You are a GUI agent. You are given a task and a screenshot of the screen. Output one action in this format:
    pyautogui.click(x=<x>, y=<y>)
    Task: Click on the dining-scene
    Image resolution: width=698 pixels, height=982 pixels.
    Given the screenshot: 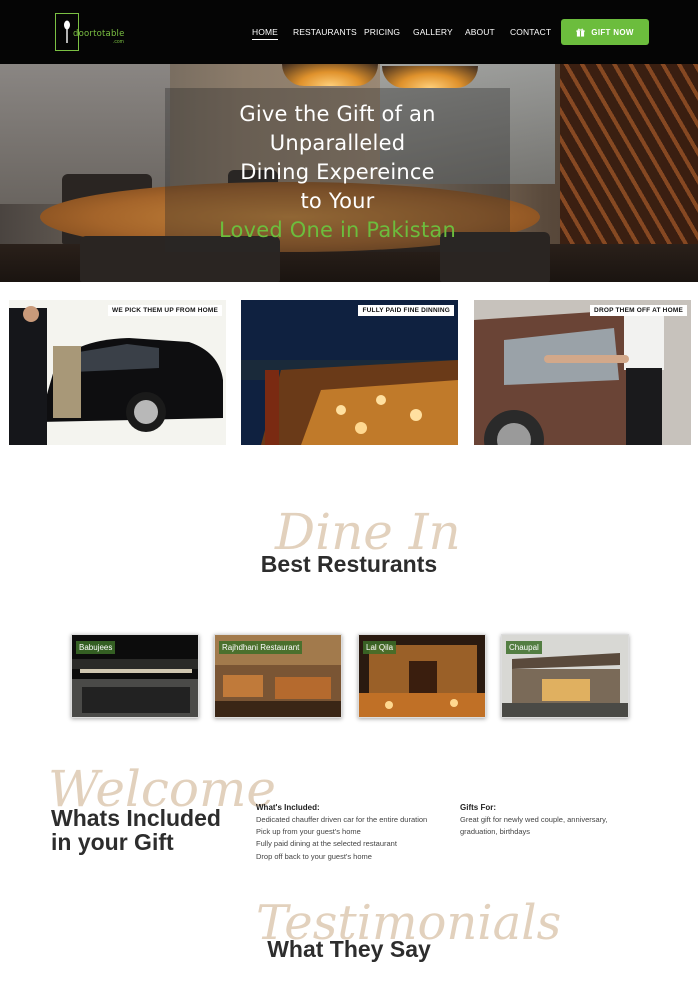 What is the action you would take?
    pyautogui.click(x=349, y=372)
    